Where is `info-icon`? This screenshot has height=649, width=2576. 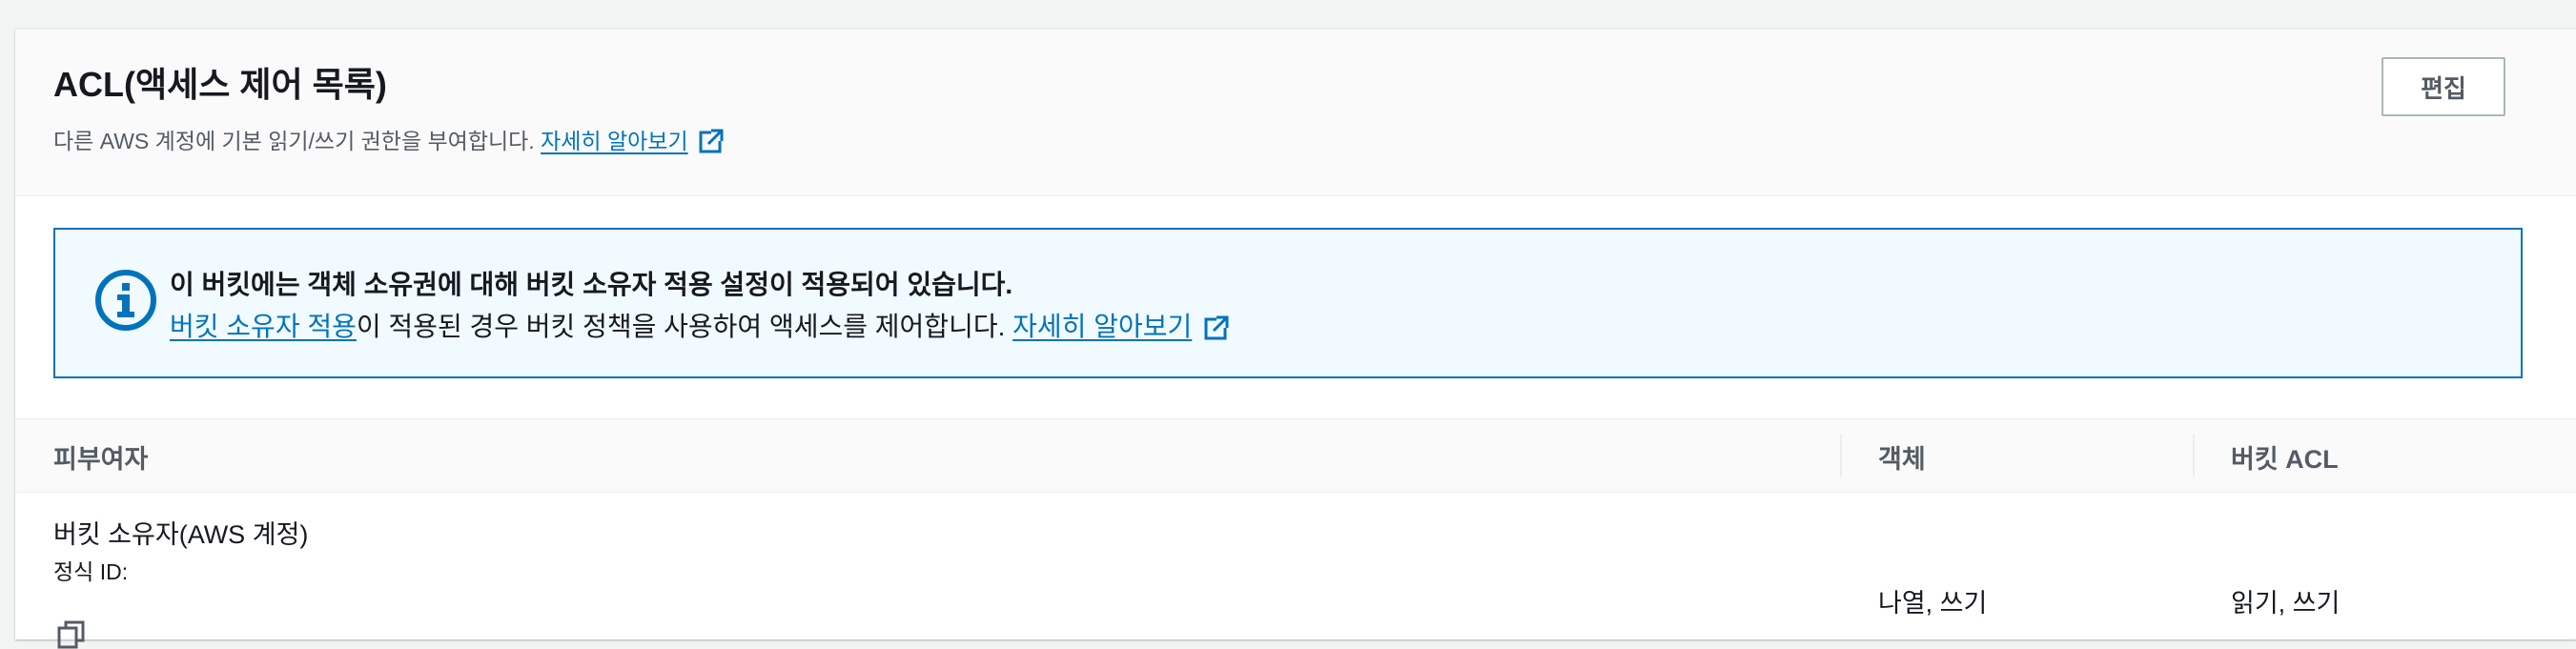
info-icon is located at coordinates (125, 300).